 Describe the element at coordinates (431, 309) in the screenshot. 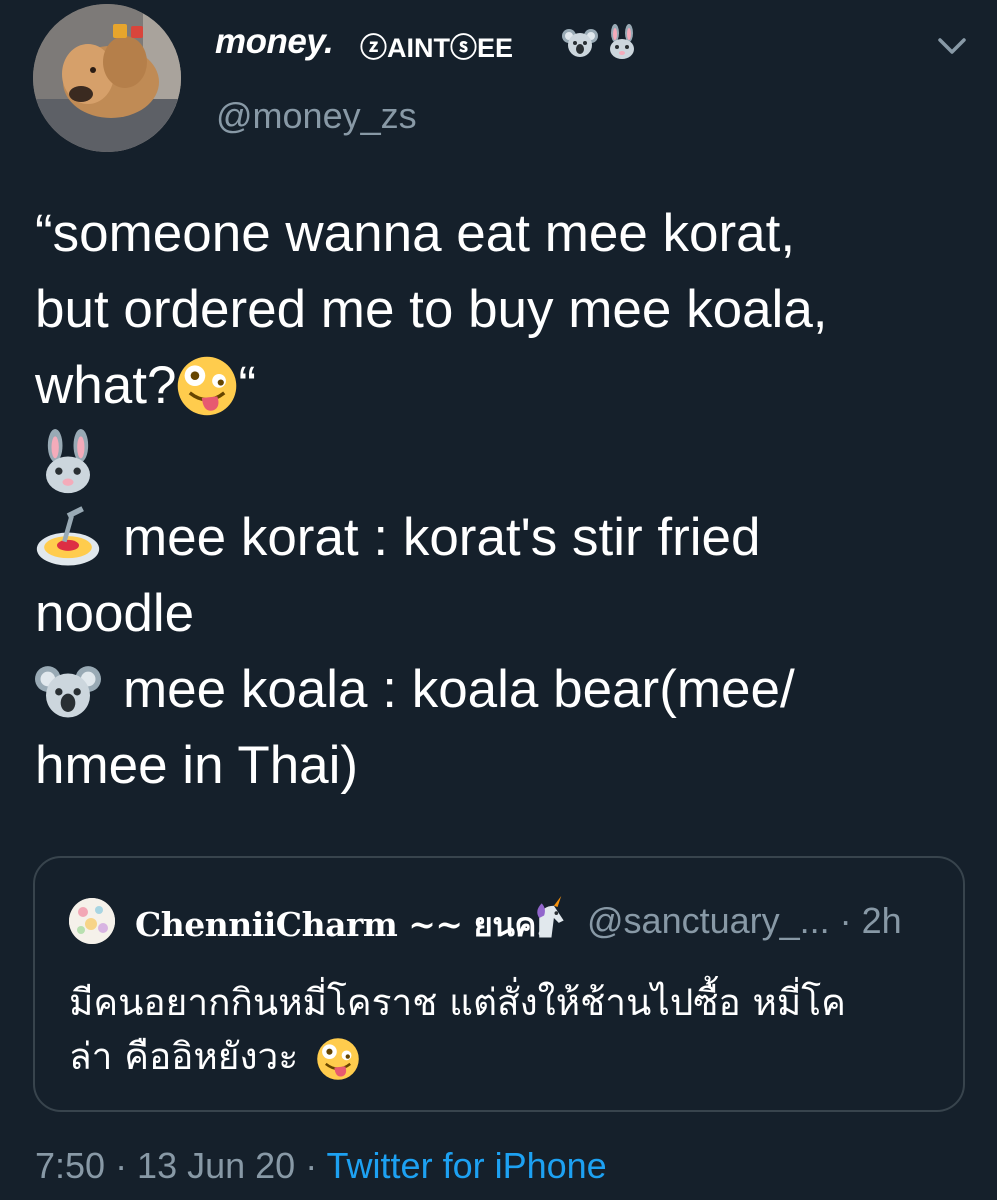

I see `tweet-line: but ordered me to buy mee koala,` at that location.